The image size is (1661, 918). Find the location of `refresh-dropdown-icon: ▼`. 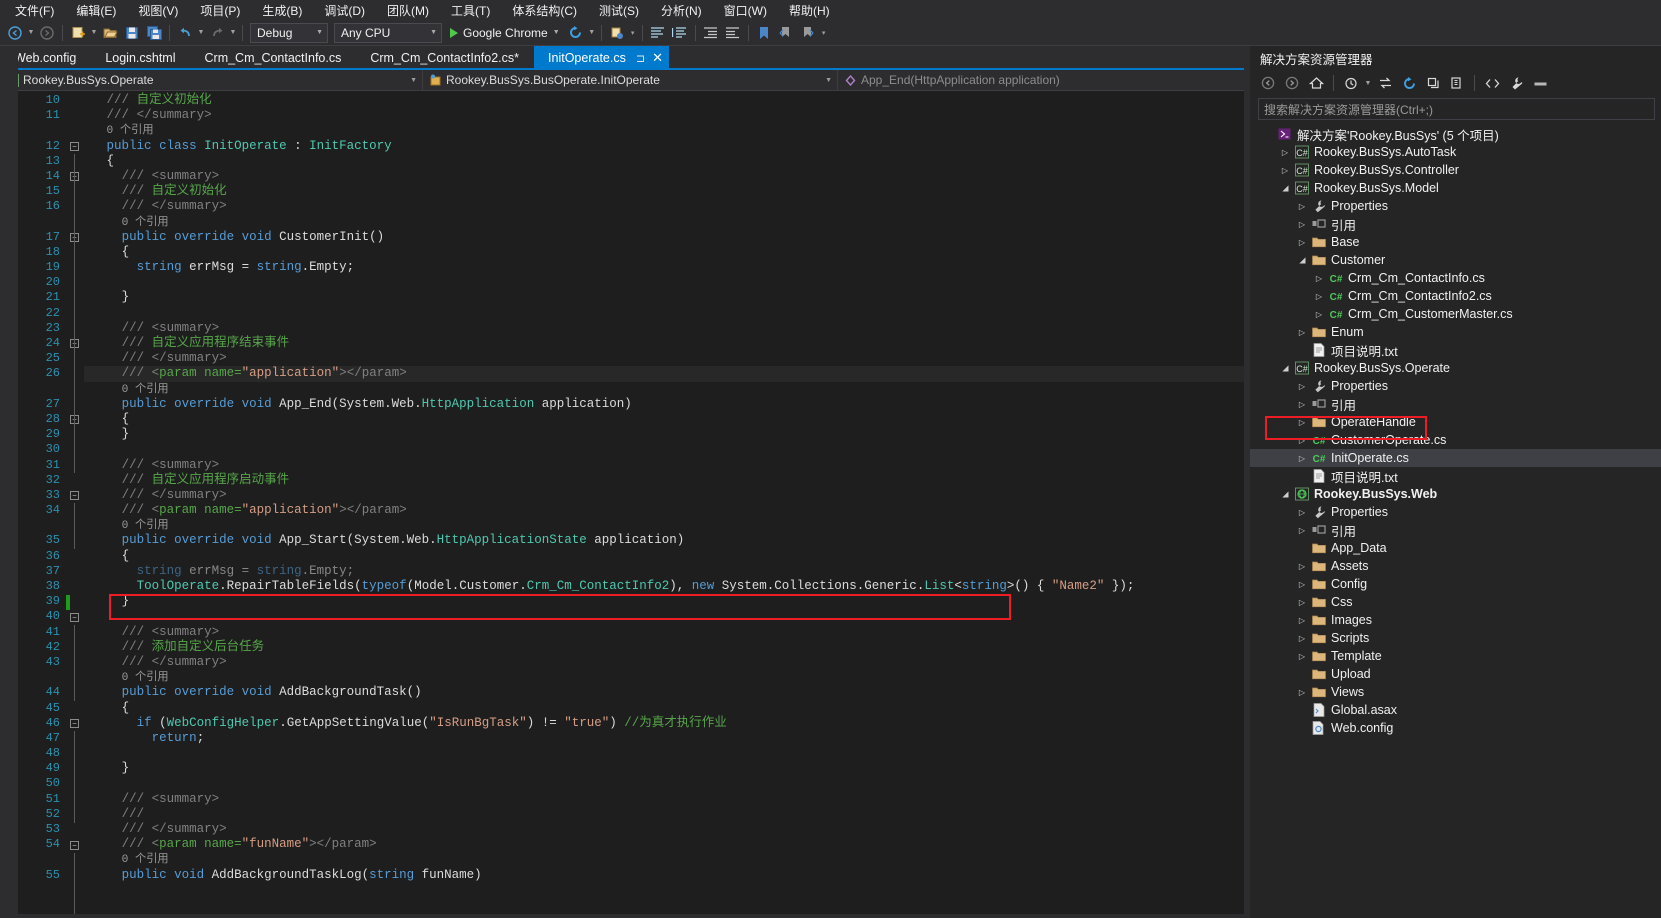

refresh-dropdown-icon: ▼ is located at coordinates (592, 32).